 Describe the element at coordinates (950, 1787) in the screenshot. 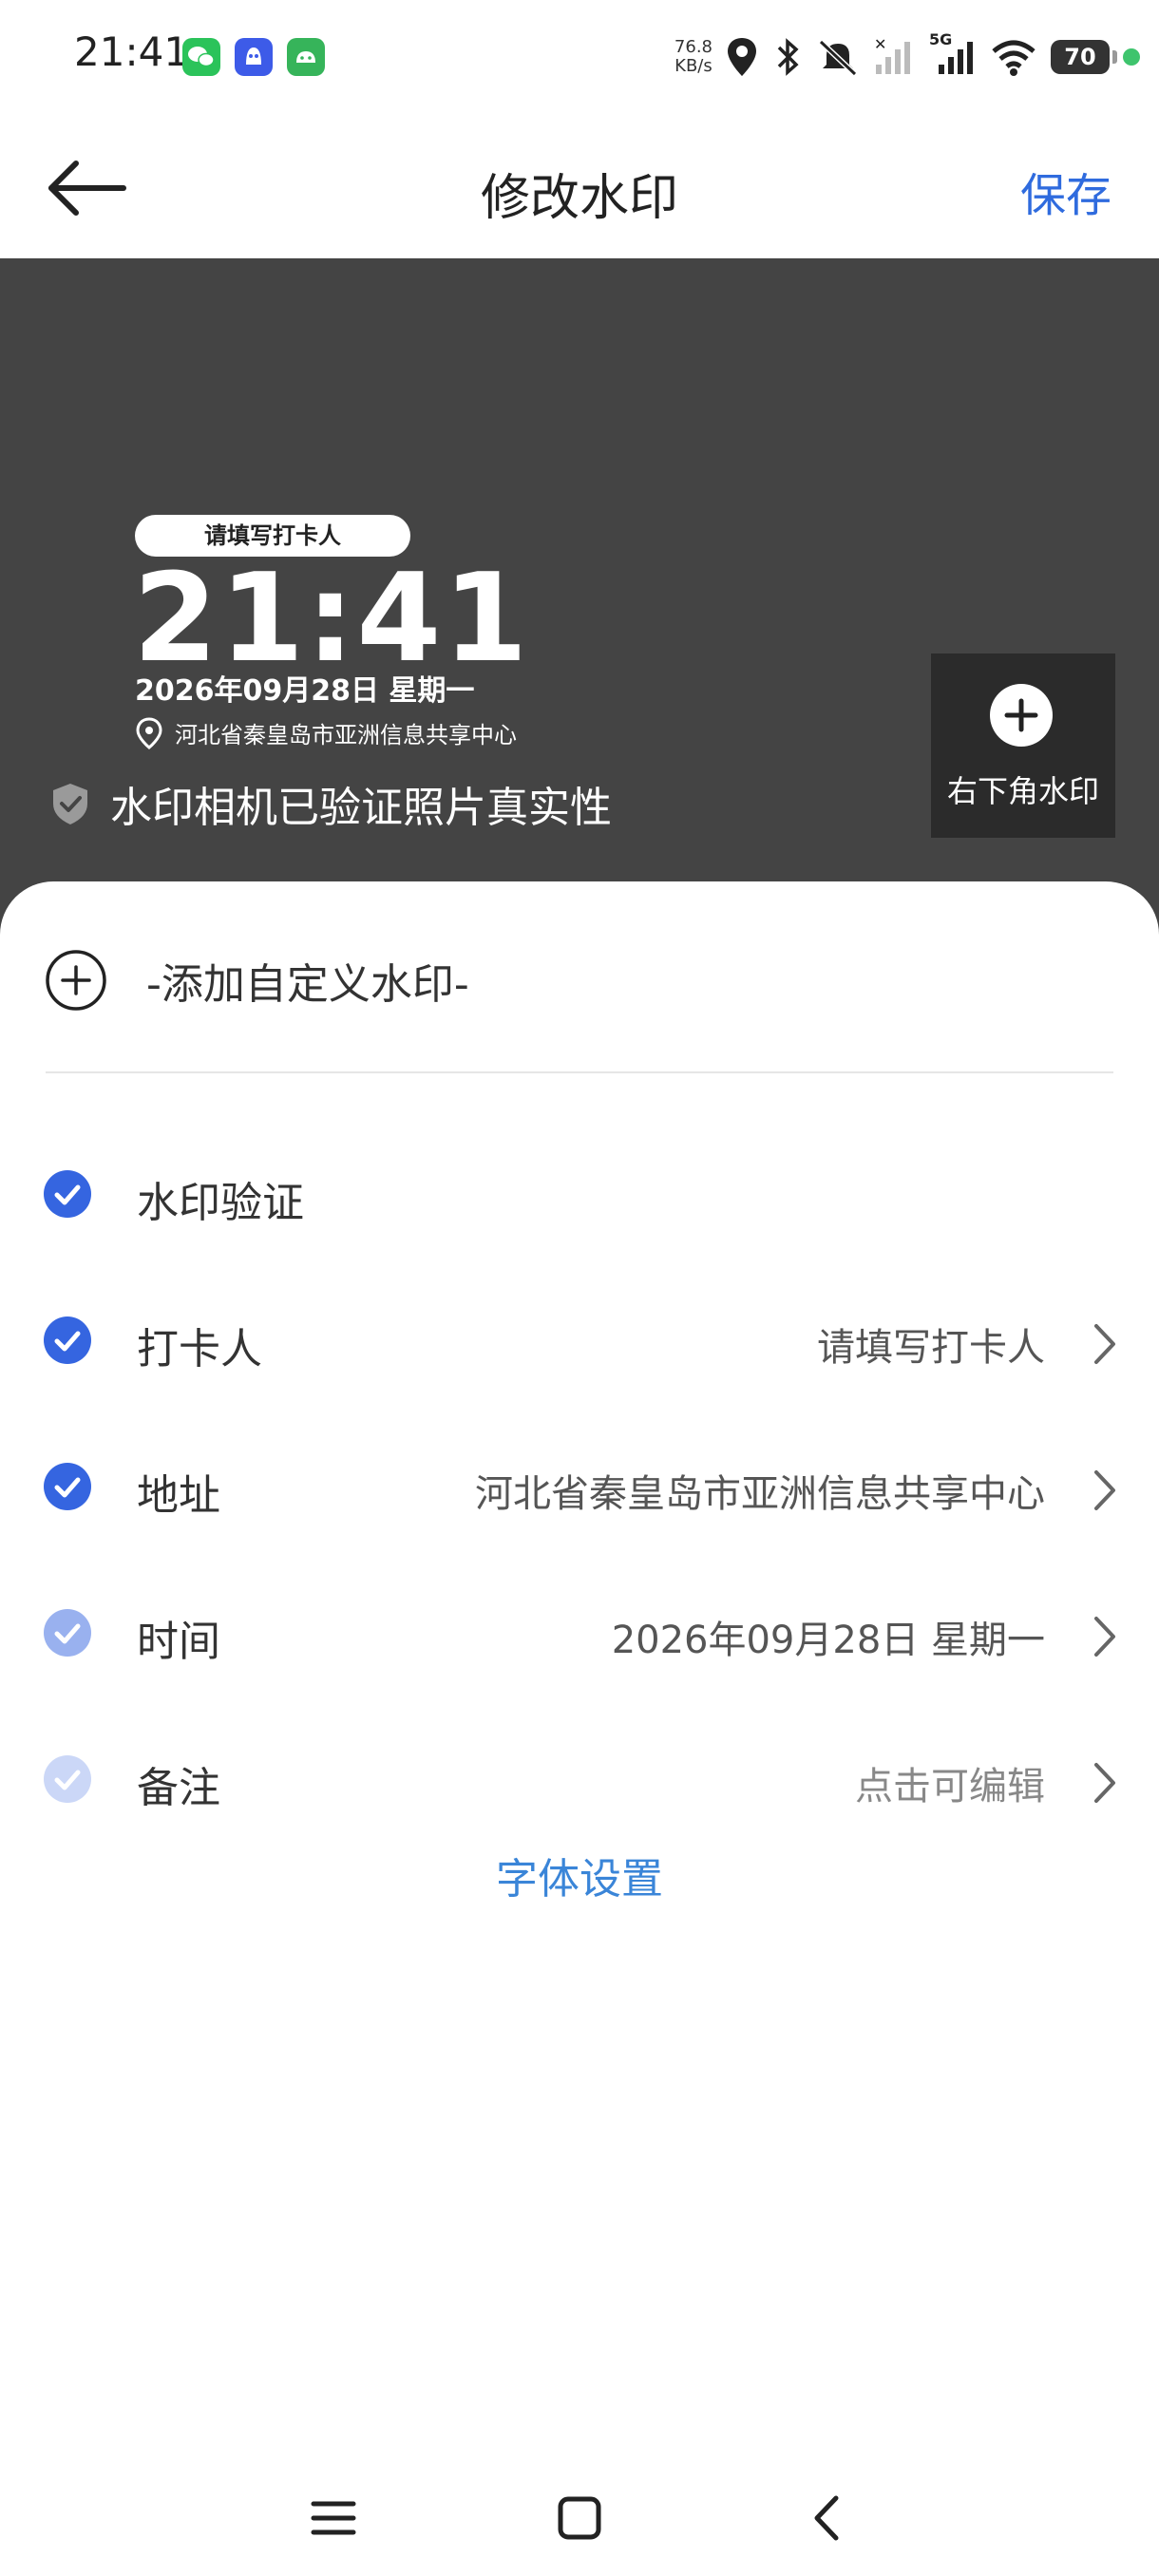

I see `item-value: 点击可编辑` at that location.